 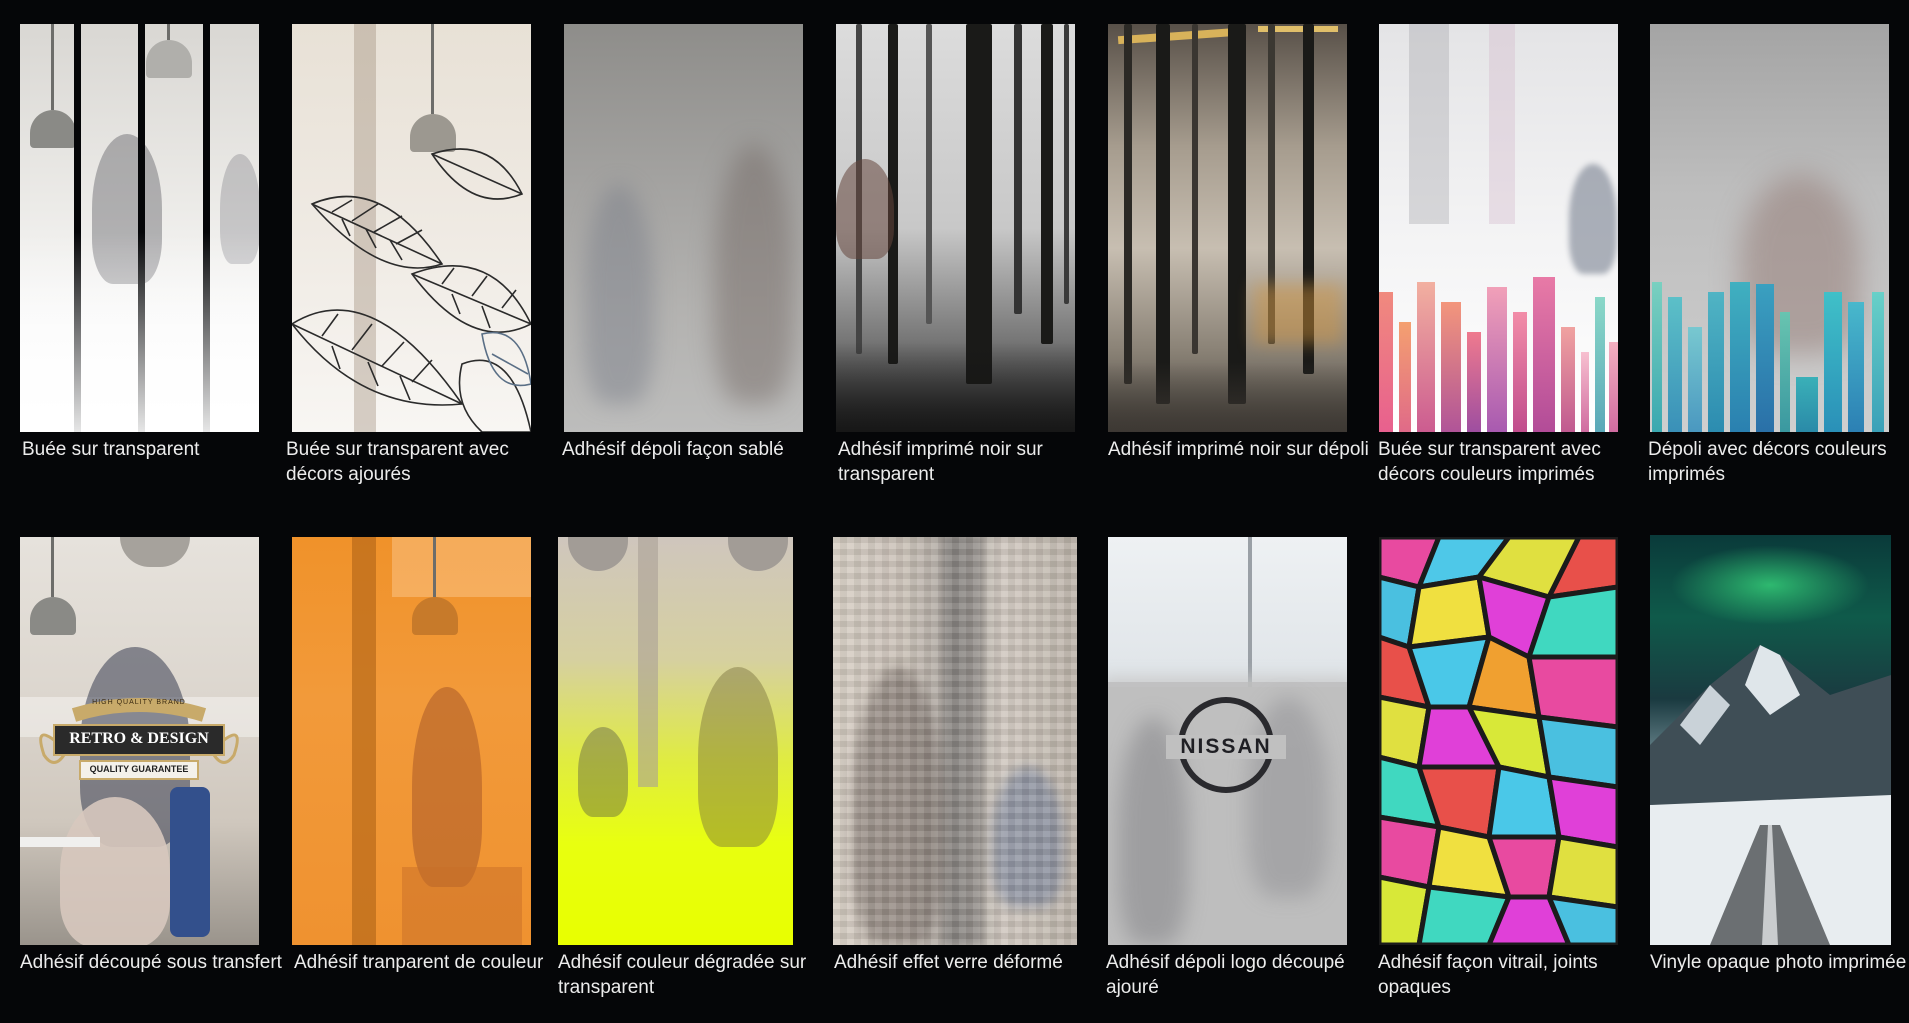 What do you see at coordinates (411, 290) in the screenshot?
I see `leaf-pattern` at bounding box center [411, 290].